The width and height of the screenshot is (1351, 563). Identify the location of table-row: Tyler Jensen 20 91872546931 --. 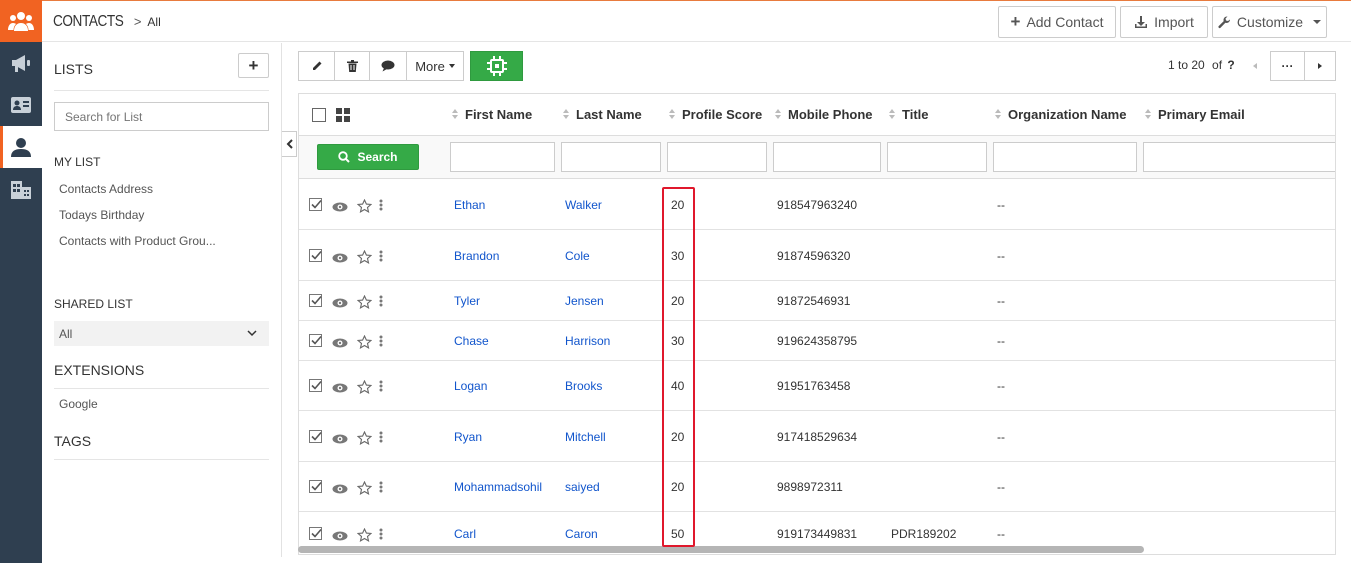
(817, 301).